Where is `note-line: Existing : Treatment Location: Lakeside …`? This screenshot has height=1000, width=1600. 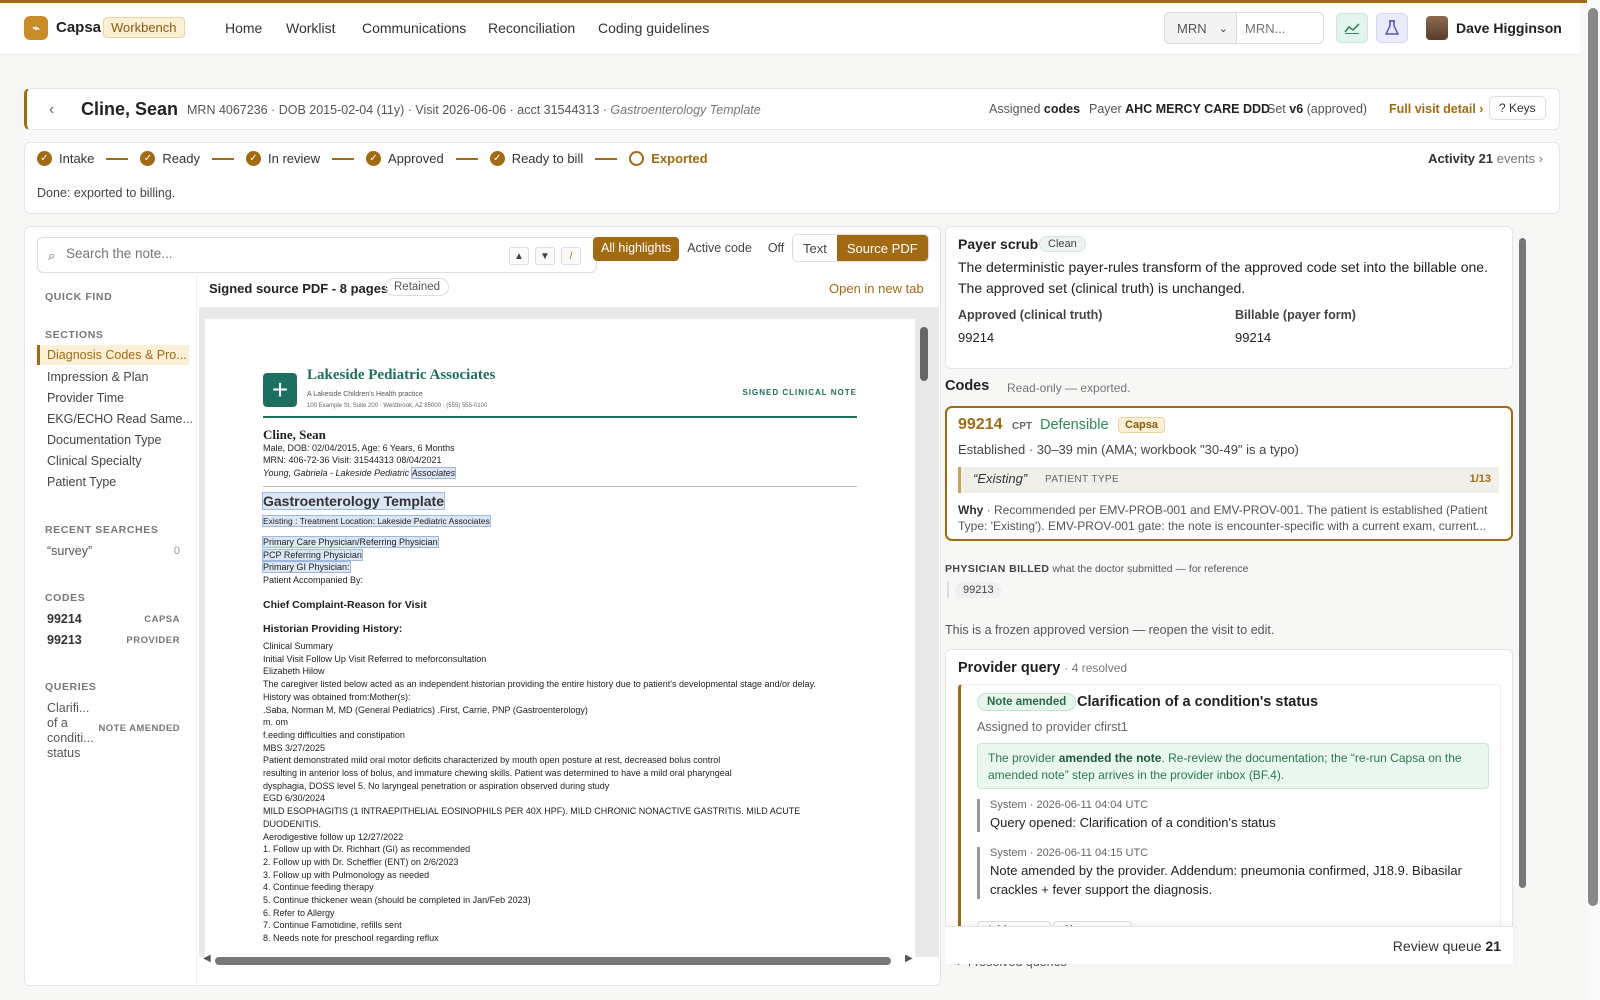 note-line: Existing : Treatment Location: Lakeside … is located at coordinates (559, 521).